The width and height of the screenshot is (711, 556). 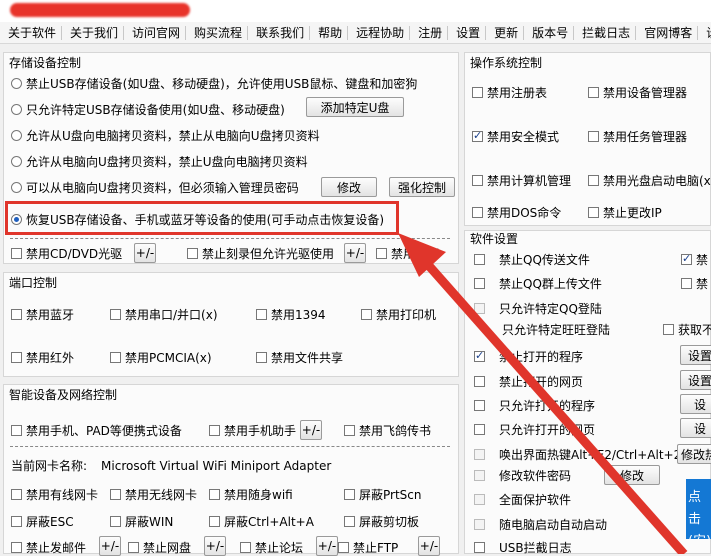 I want to click on block-win: 屏蔽WIN, so click(x=141, y=521).